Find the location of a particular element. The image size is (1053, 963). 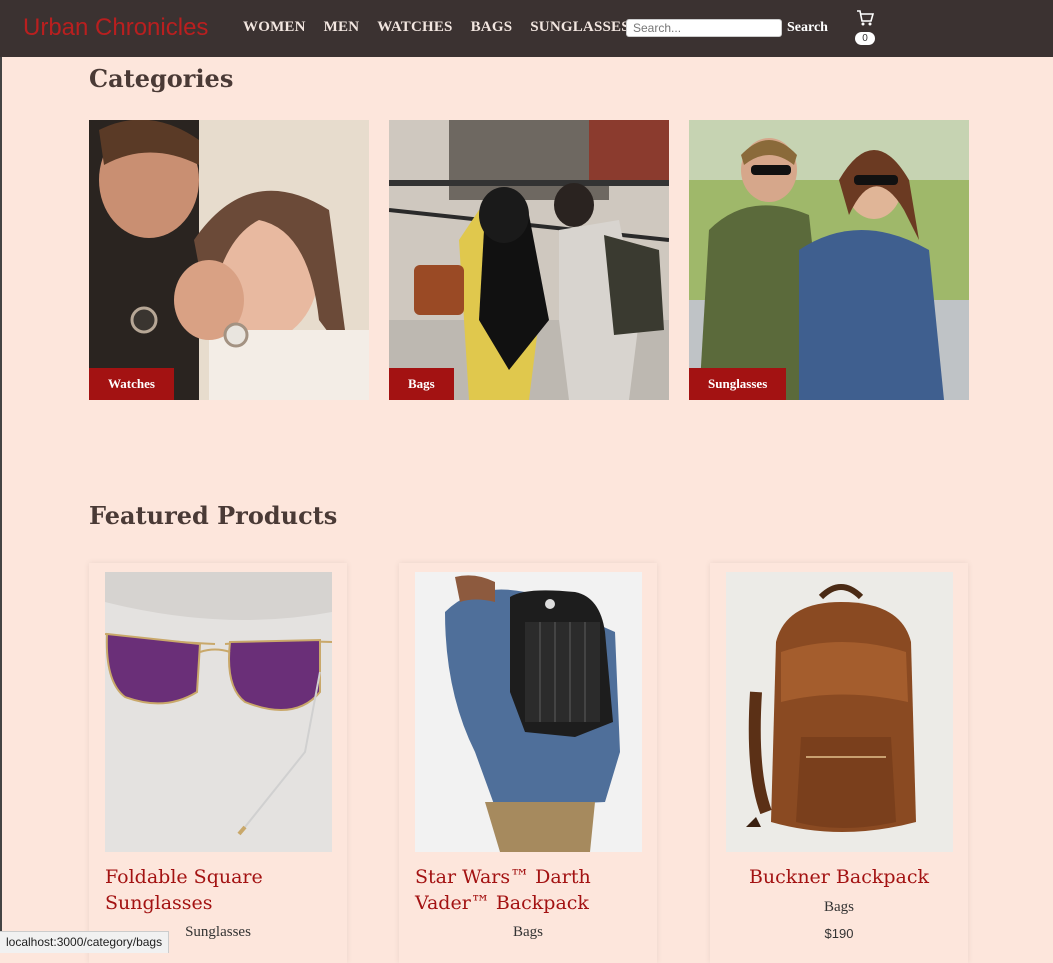

nav-men: MEN is located at coordinates (342, 27).